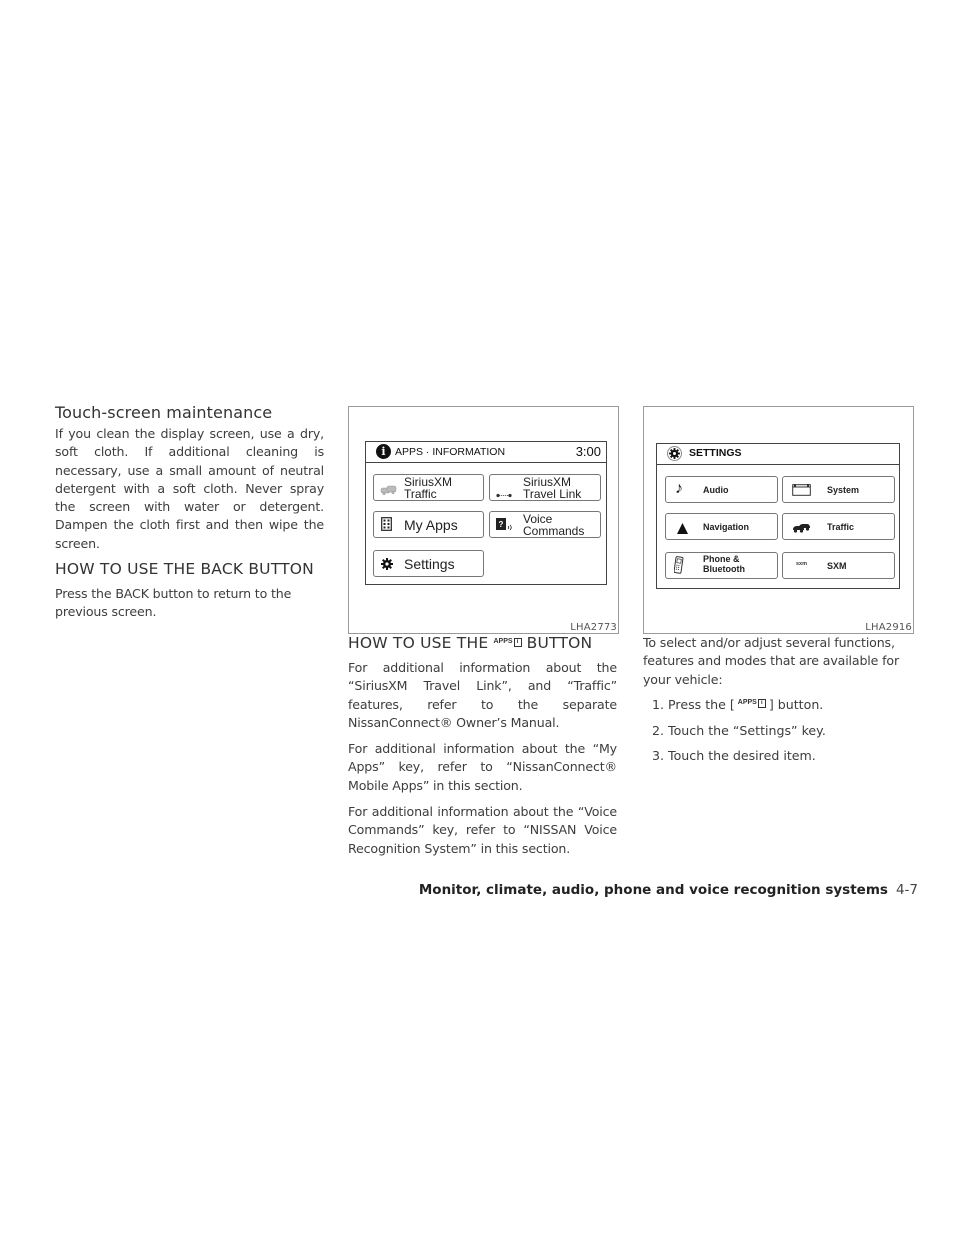  I want to click on button-label: System, so click(843, 490).